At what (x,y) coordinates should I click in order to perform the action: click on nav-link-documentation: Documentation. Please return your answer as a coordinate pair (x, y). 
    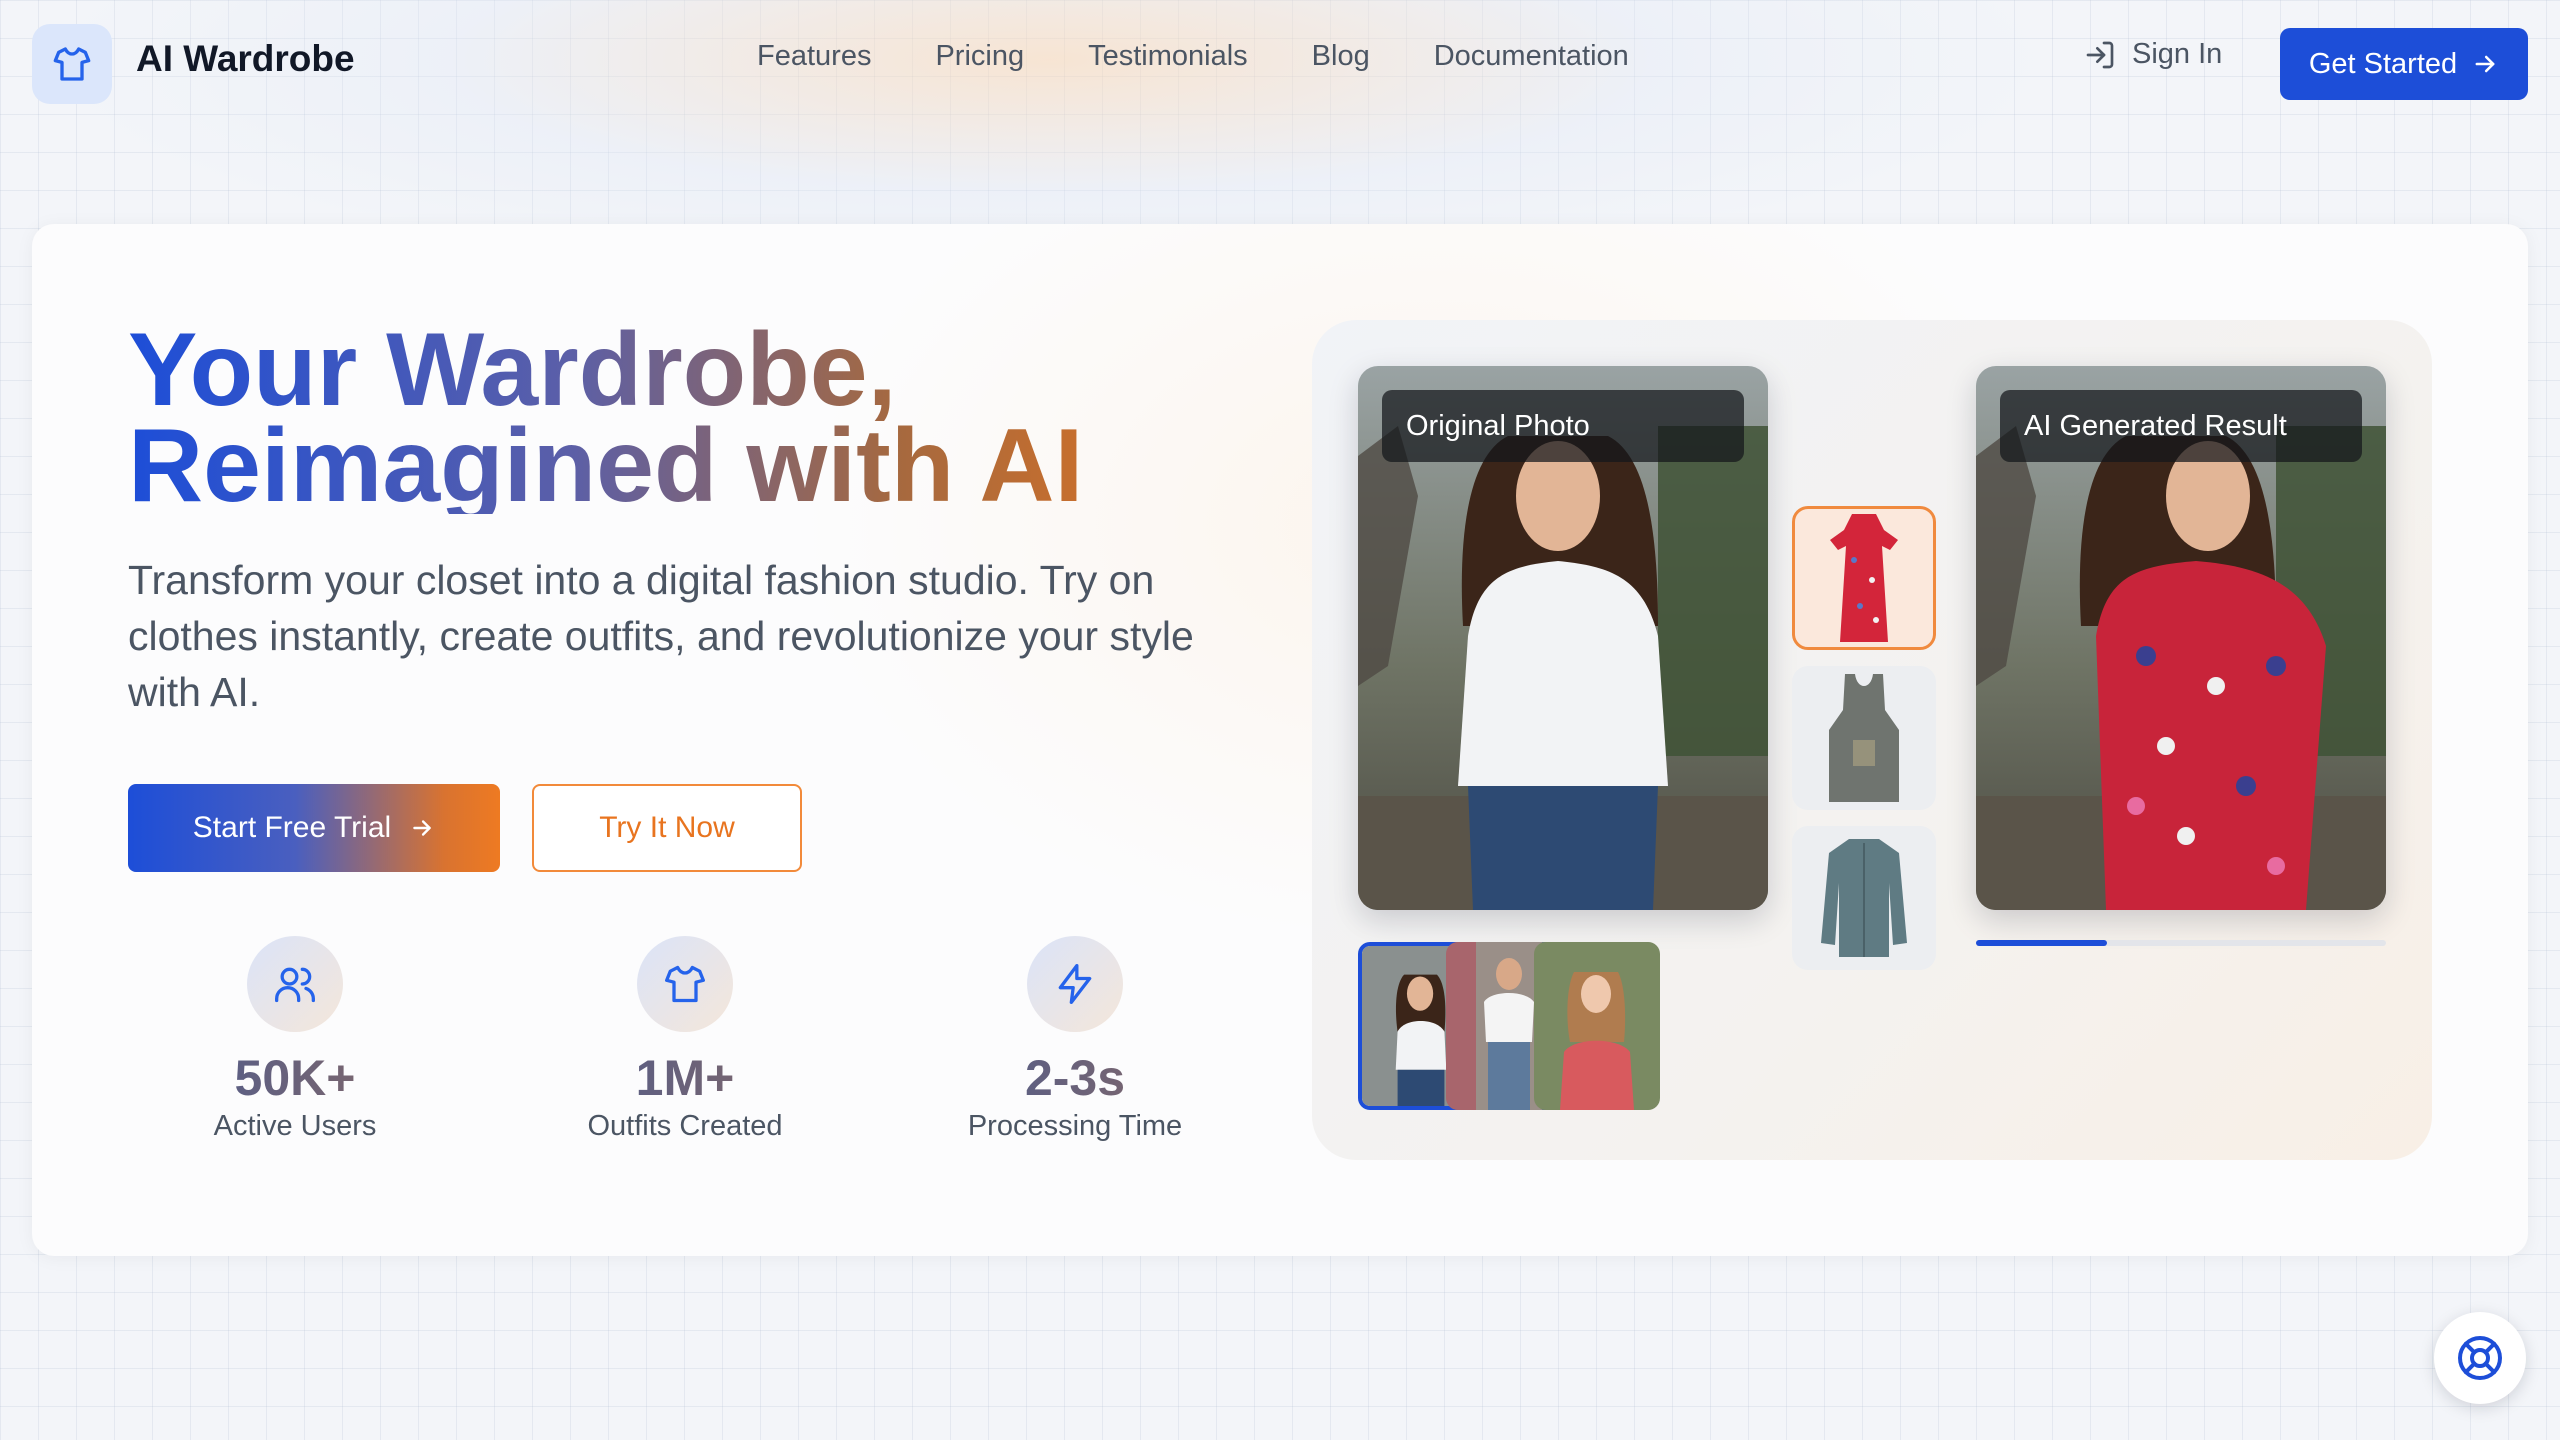
    Looking at the image, I should click on (1531, 56).